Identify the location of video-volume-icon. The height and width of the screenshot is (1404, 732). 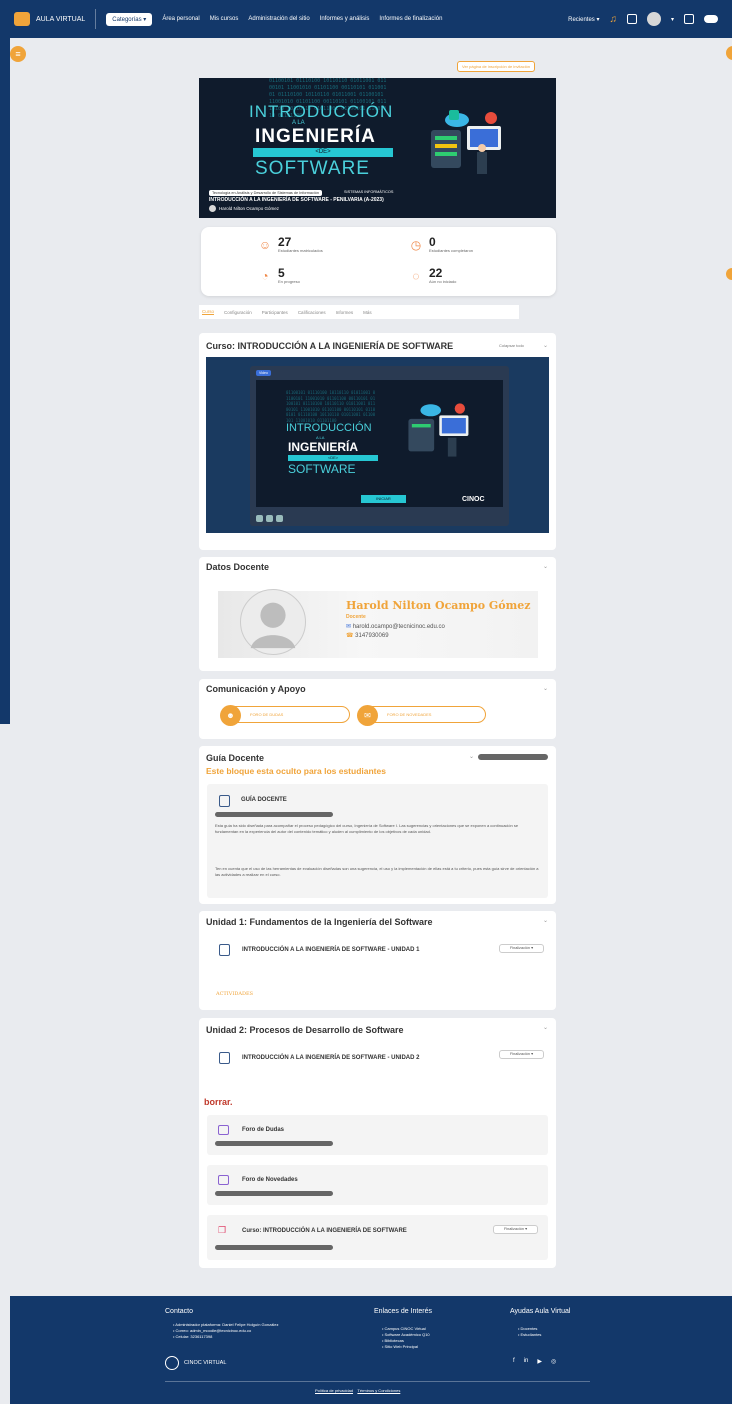
(279, 518).